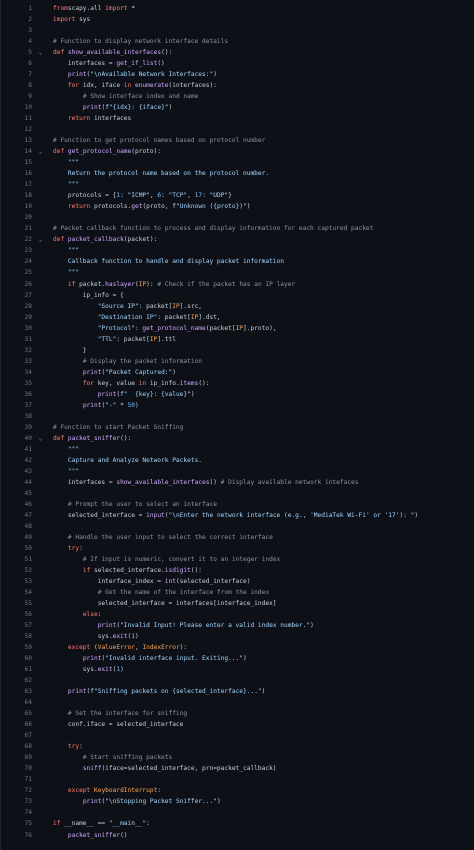 The height and width of the screenshot is (850, 474). What do you see at coordinates (237, 361) in the screenshot?
I see `code-line: 33 # Display the packet information` at bounding box center [237, 361].